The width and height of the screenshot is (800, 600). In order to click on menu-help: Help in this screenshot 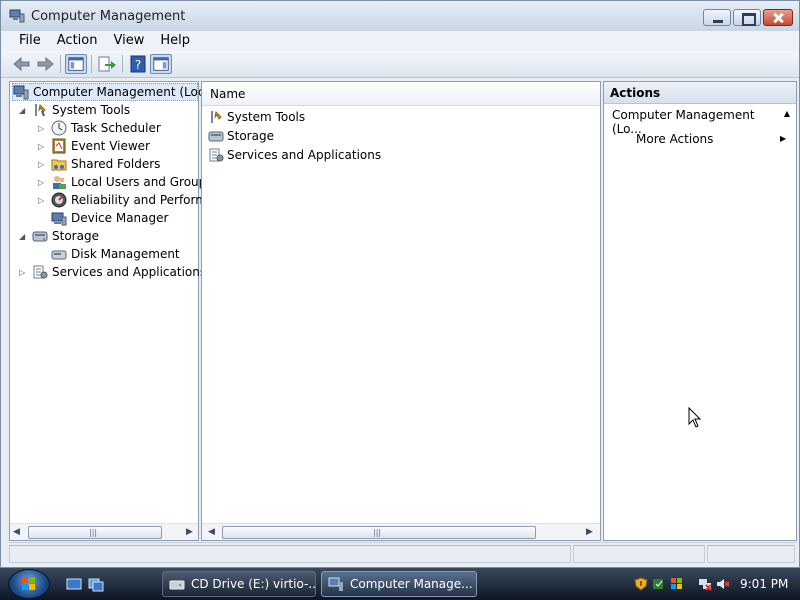, I will do `click(175, 41)`.